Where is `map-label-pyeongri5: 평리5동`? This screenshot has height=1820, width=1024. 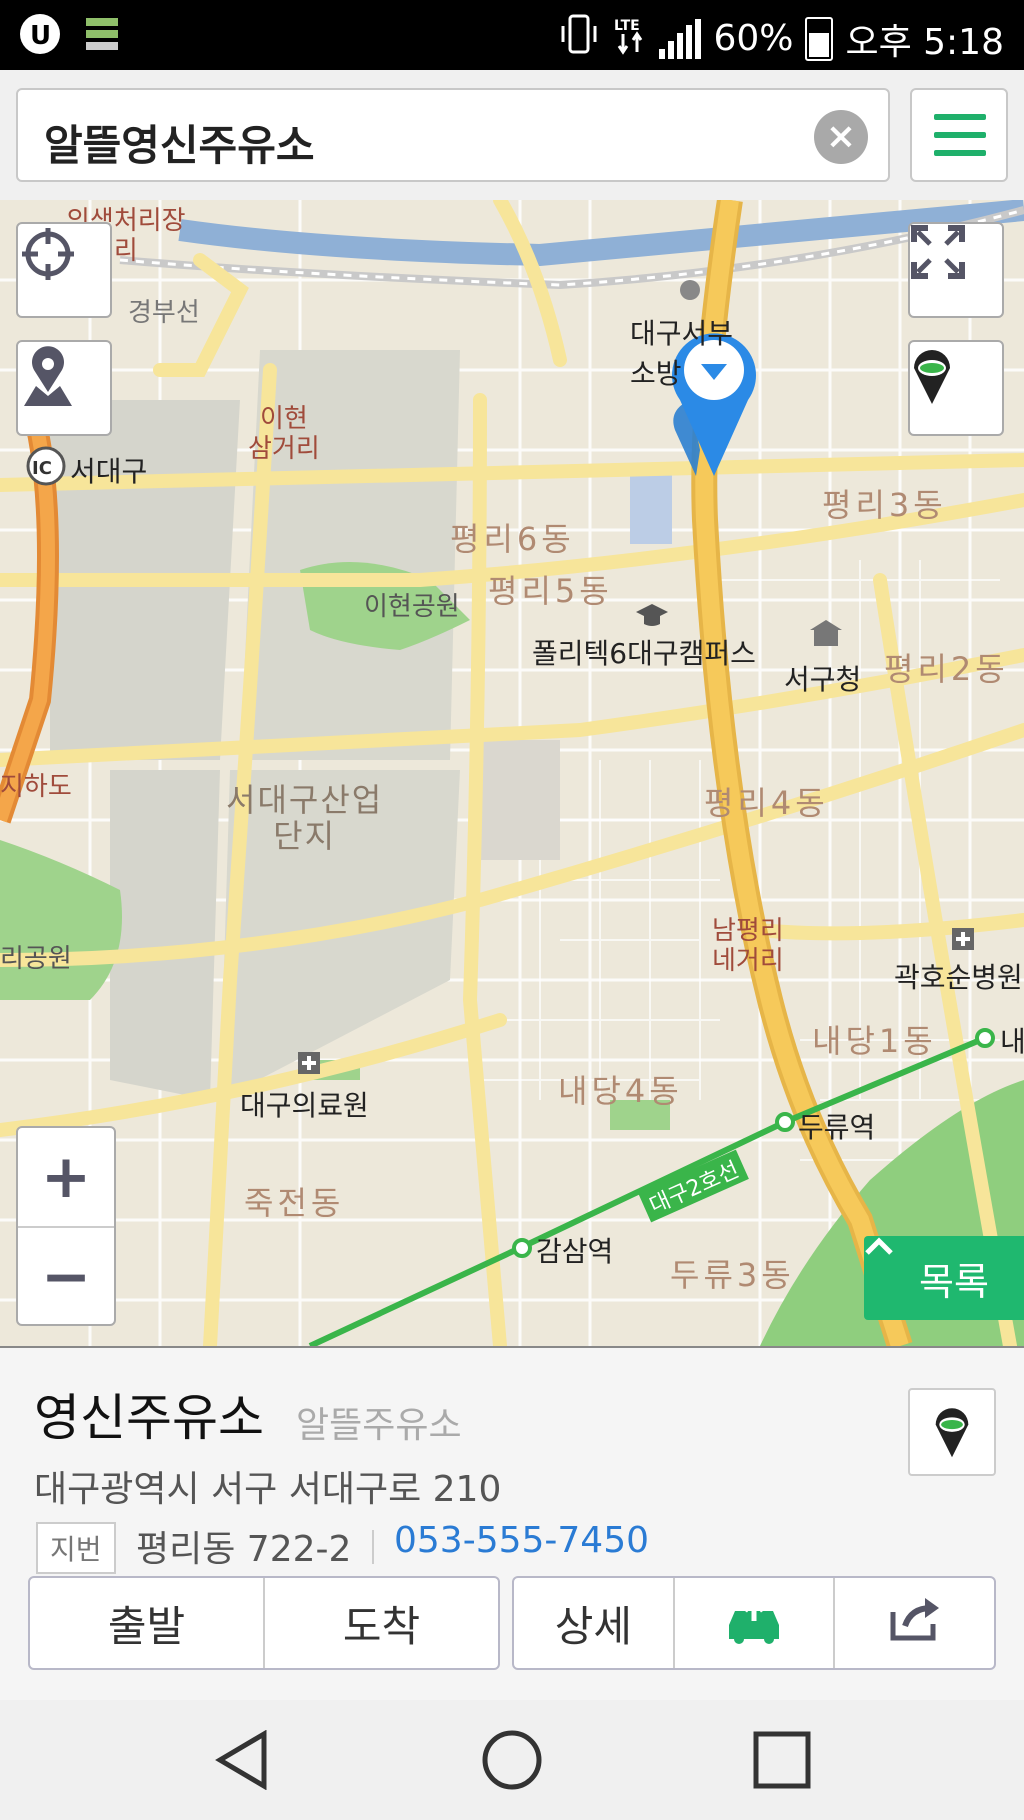
map-label-pyeongri5: 평리5동 is located at coordinates (550, 591).